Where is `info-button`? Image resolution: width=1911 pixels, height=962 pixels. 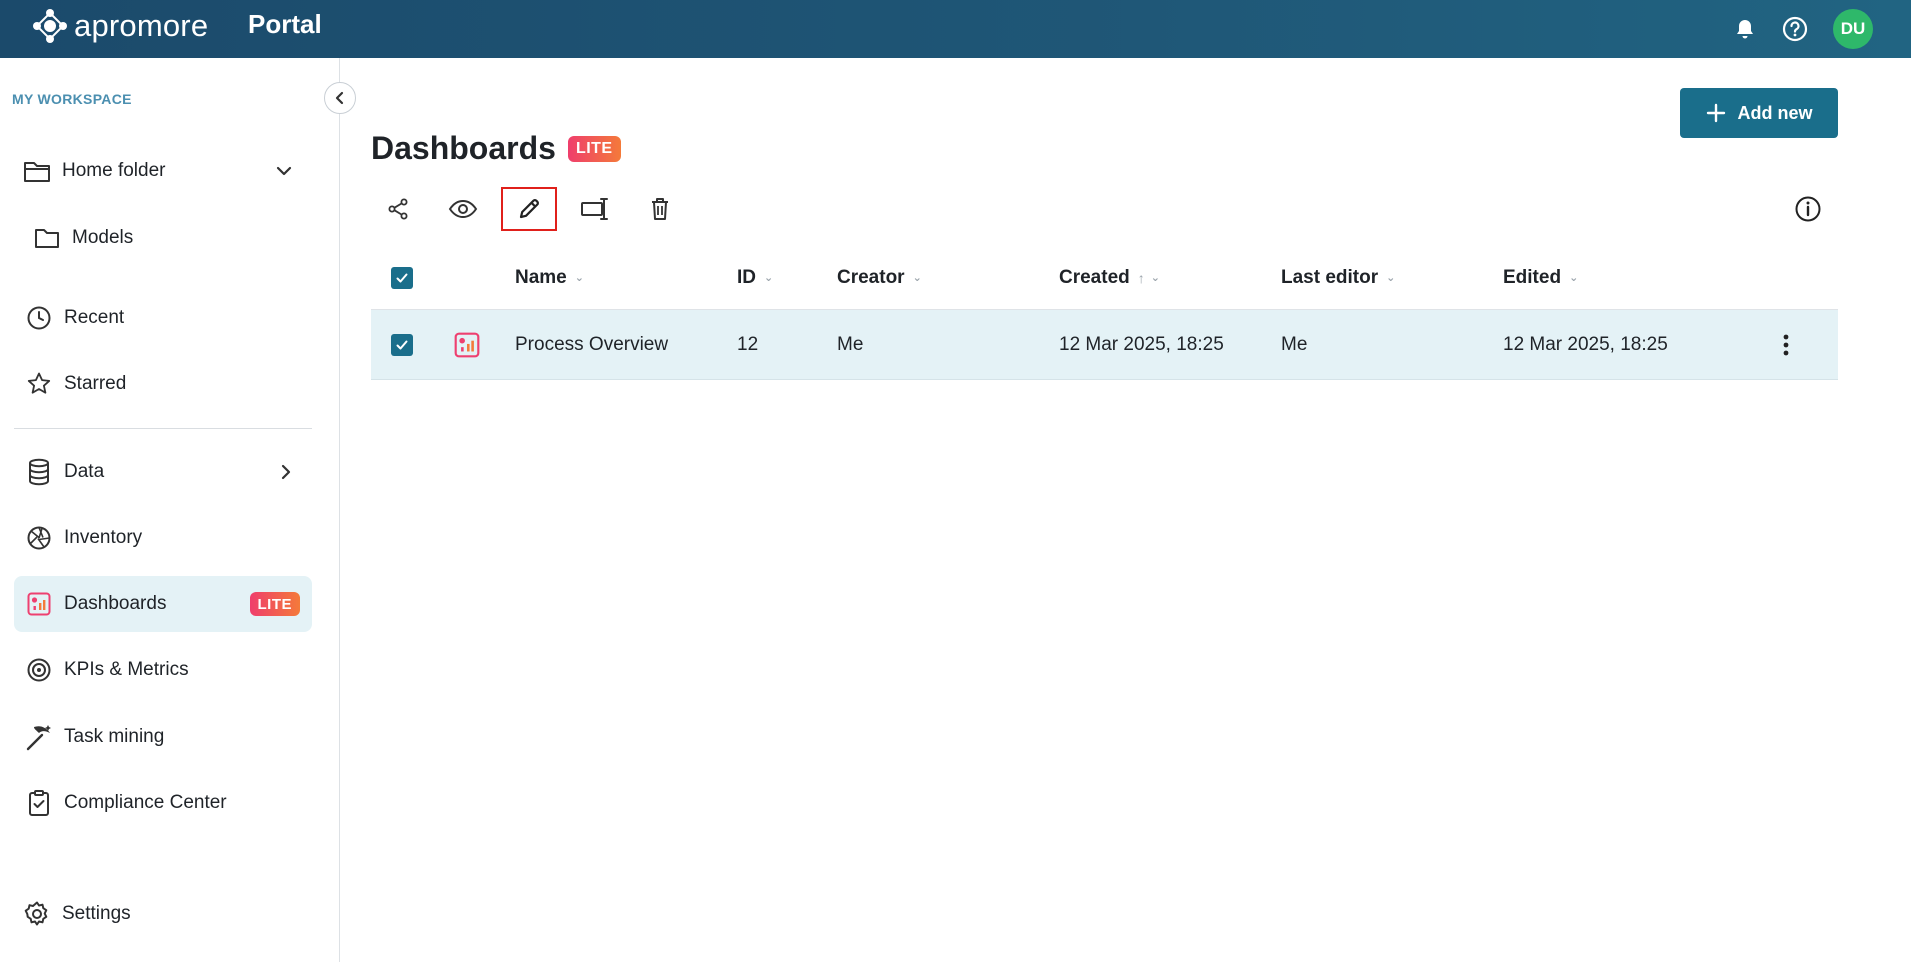
info-button is located at coordinates (1808, 209).